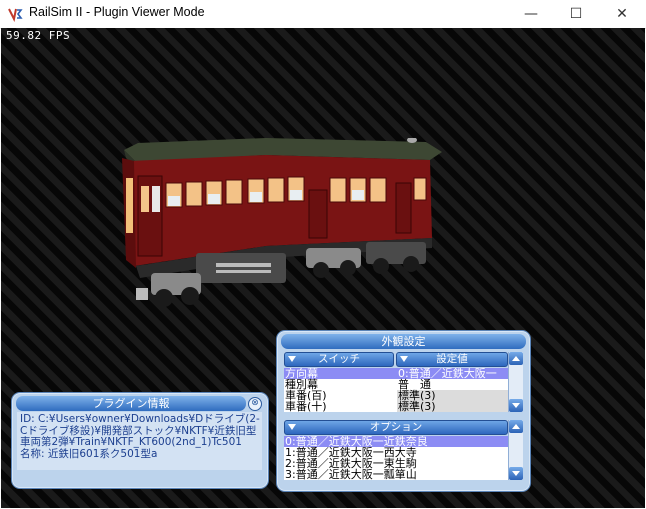  What do you see at coordinates (15, 14) in the screenshot?
I see `railsim-app-icon` at bounding box center [15, 14].